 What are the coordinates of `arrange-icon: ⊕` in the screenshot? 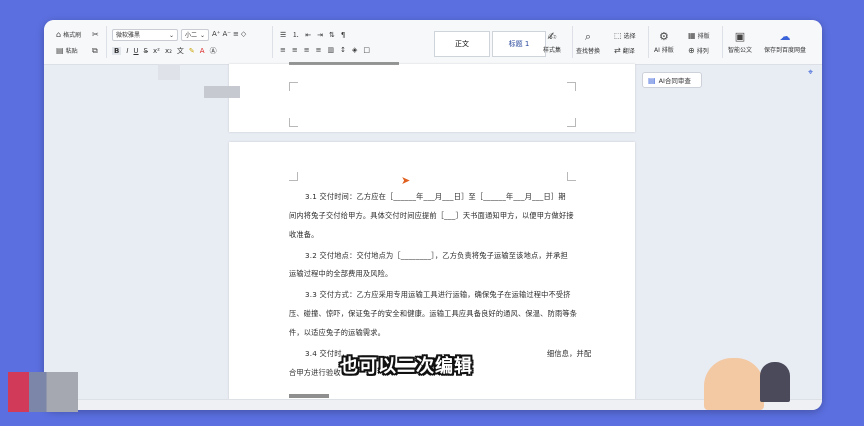 It's located at (691, 50).